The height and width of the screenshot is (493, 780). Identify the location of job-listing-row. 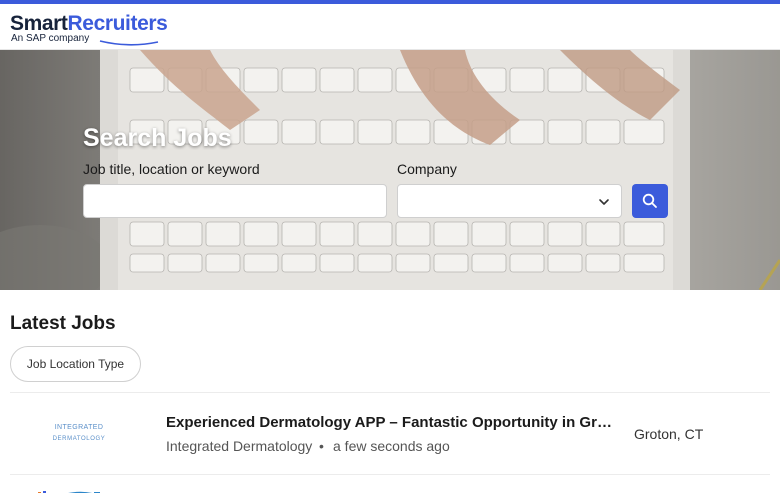
(390, 483).